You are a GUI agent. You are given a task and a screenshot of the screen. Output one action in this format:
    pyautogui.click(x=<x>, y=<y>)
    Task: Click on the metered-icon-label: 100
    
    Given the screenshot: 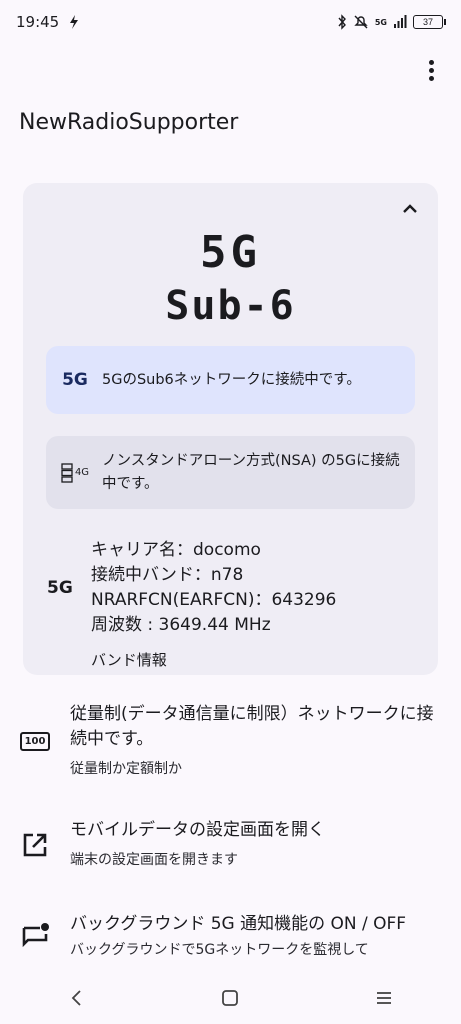 What is the action you would take?
    pyautogui.click(x=35, y=741)
    